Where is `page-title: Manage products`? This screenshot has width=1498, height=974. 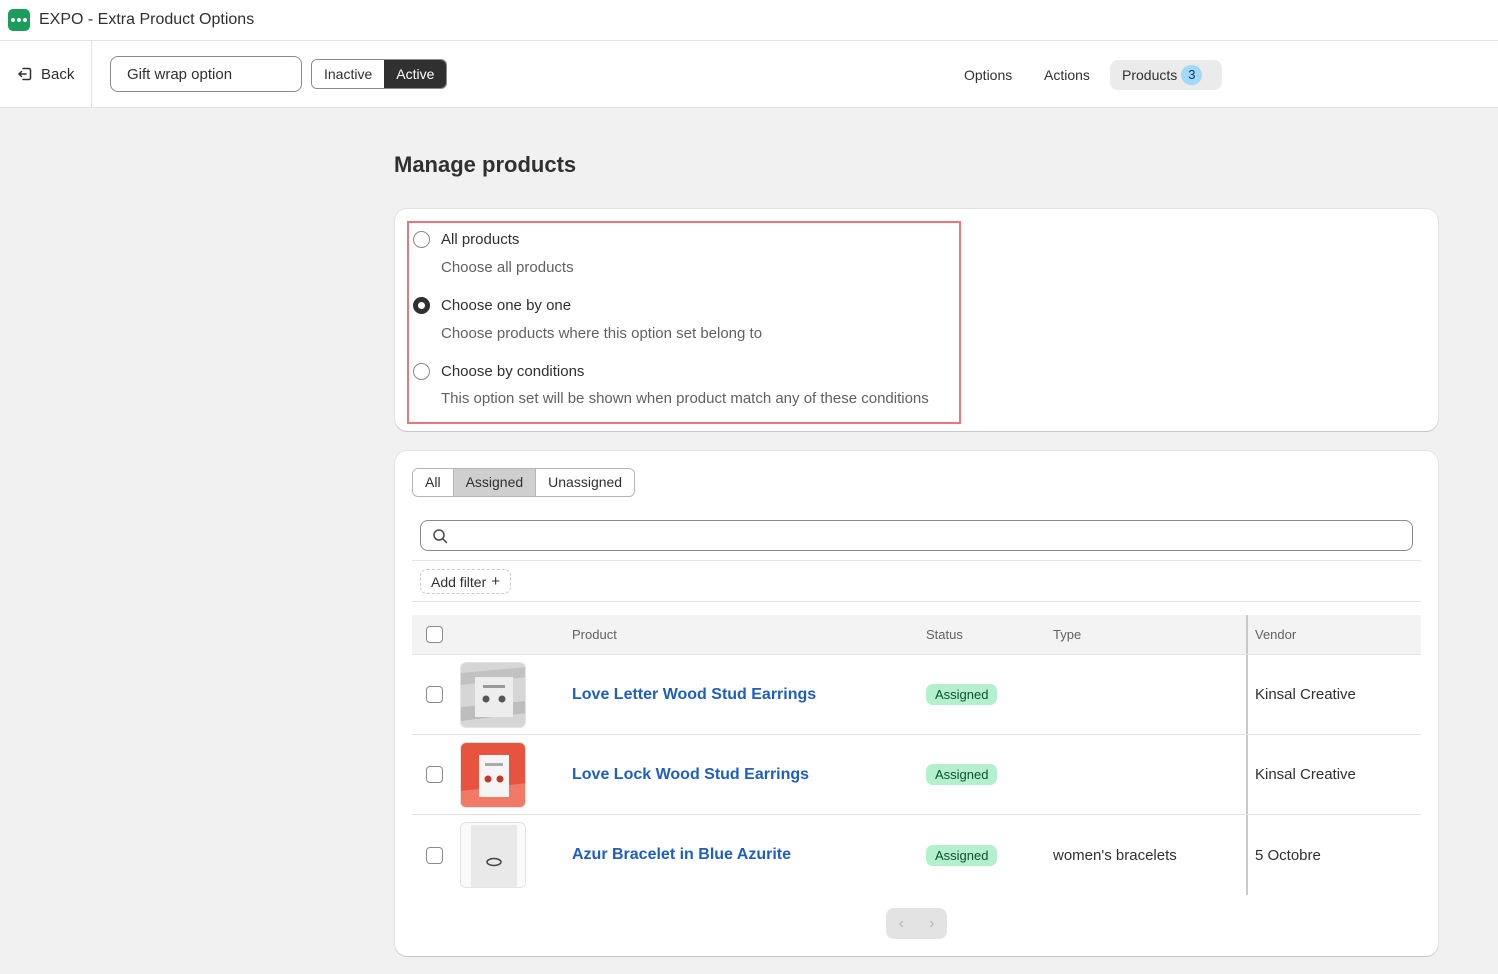 page-title: Manage products is located at coordinates (485, 164).